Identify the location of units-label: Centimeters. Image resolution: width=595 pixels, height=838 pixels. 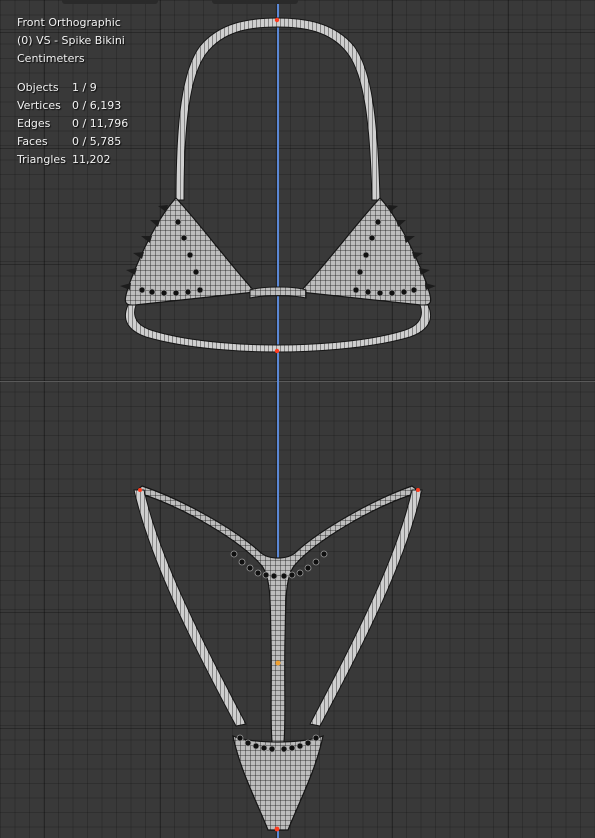
(51, 58).